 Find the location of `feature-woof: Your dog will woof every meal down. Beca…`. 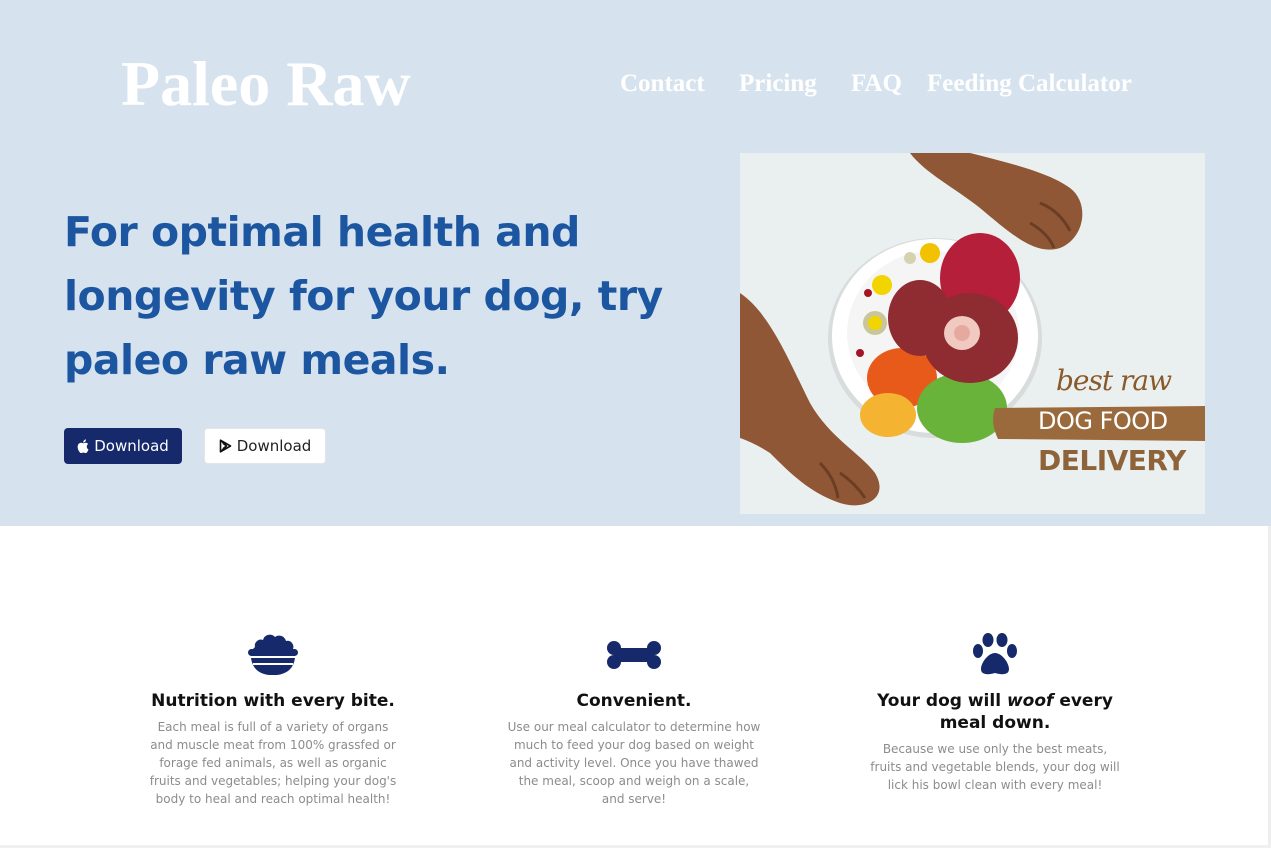

feature-woof: Your dog will woof every meal down. Beca… is located at coordinates (995, 712).